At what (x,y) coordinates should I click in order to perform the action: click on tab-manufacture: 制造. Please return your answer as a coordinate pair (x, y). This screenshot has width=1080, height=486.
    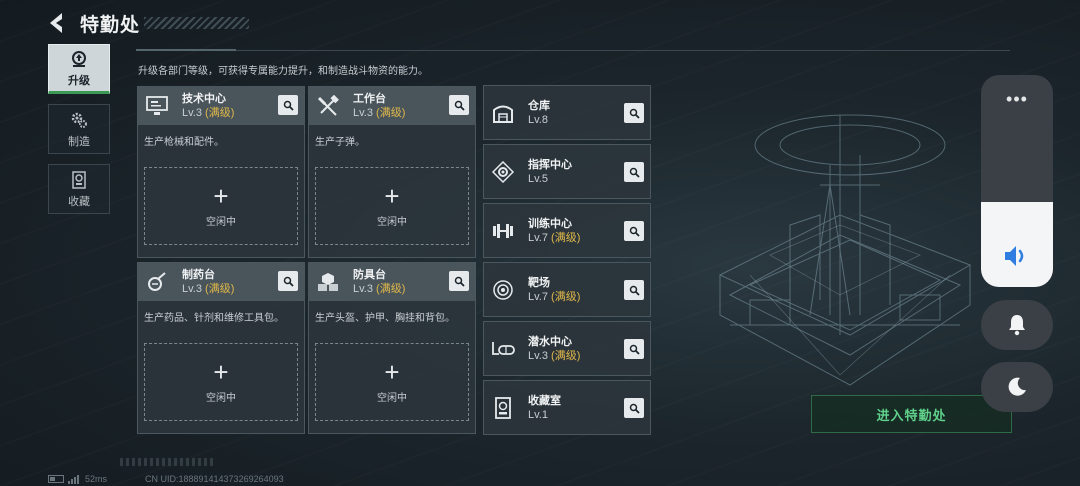
    Looking at the image, I should click on (79, 129).